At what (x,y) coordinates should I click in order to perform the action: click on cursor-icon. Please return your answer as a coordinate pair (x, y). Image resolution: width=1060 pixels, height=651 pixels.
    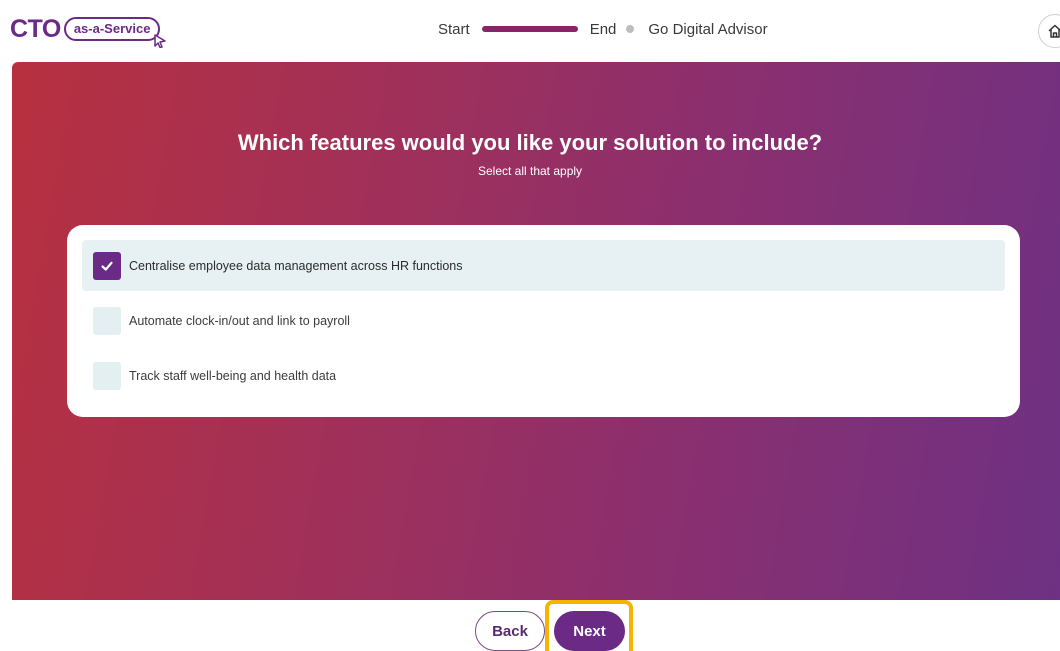
    Looking at the image, I should click on (160, 41).